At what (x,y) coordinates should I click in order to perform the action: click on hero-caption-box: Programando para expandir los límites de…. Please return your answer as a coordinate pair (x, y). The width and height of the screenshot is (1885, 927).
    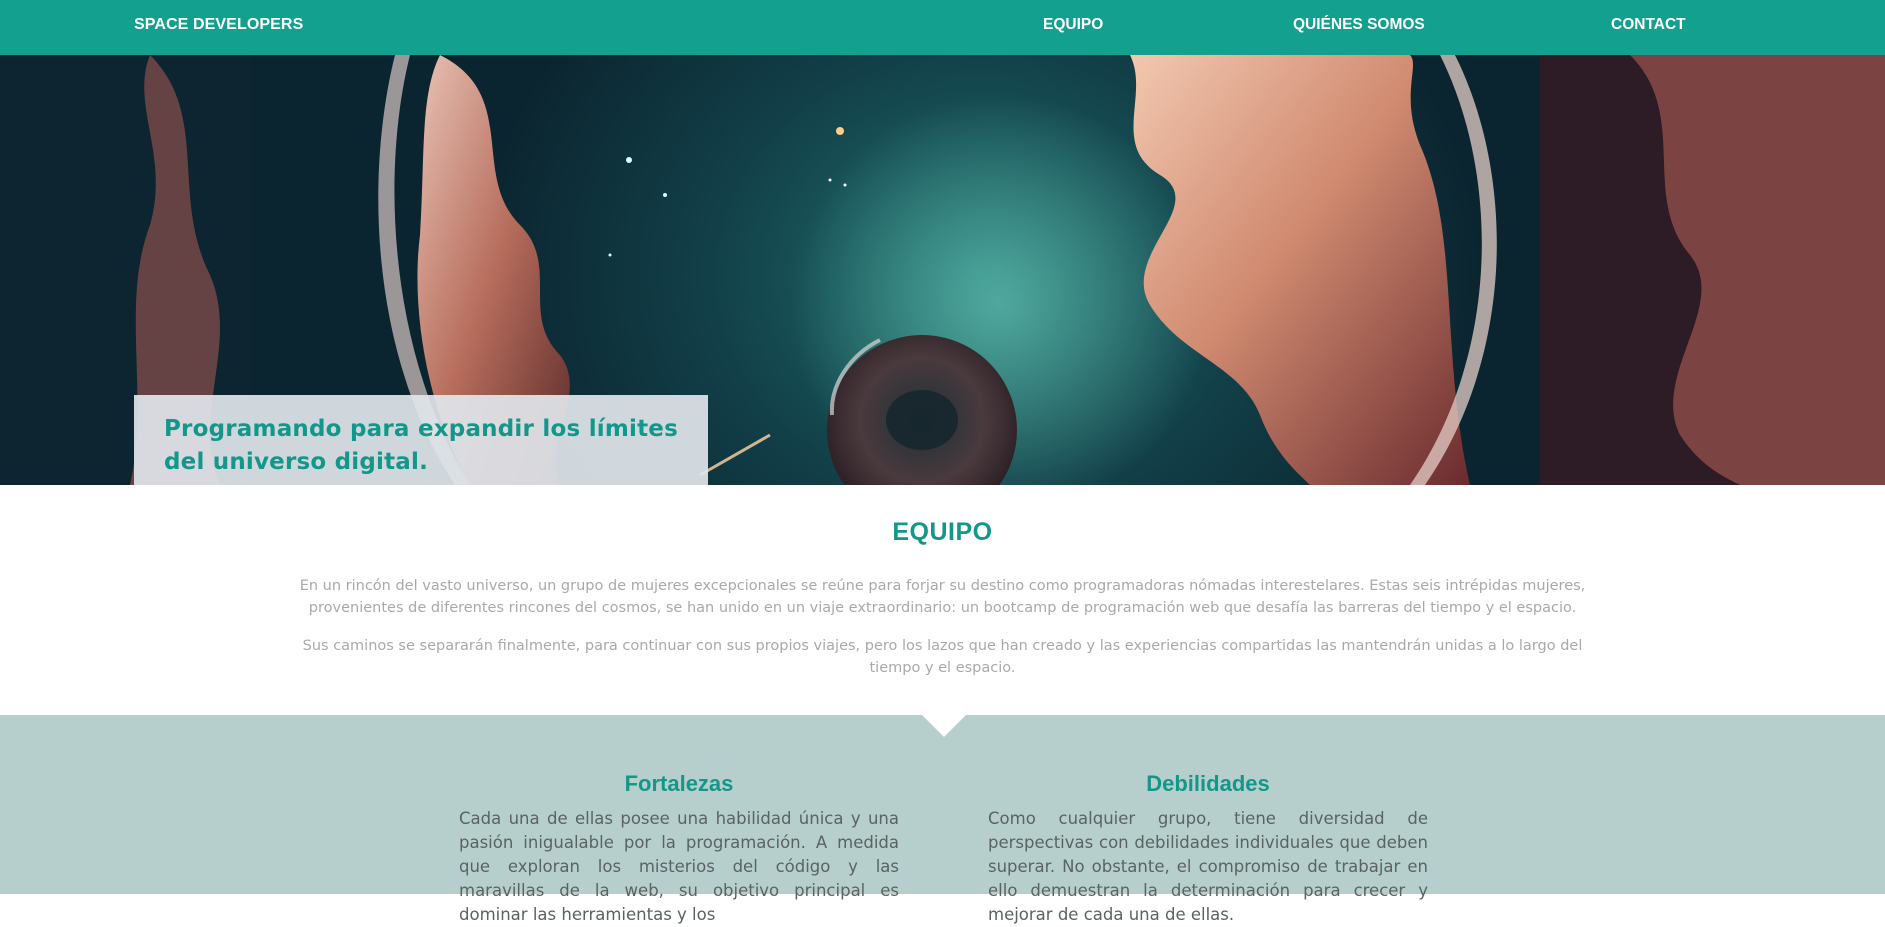
    Looking at the image, I should click on (421, 440).